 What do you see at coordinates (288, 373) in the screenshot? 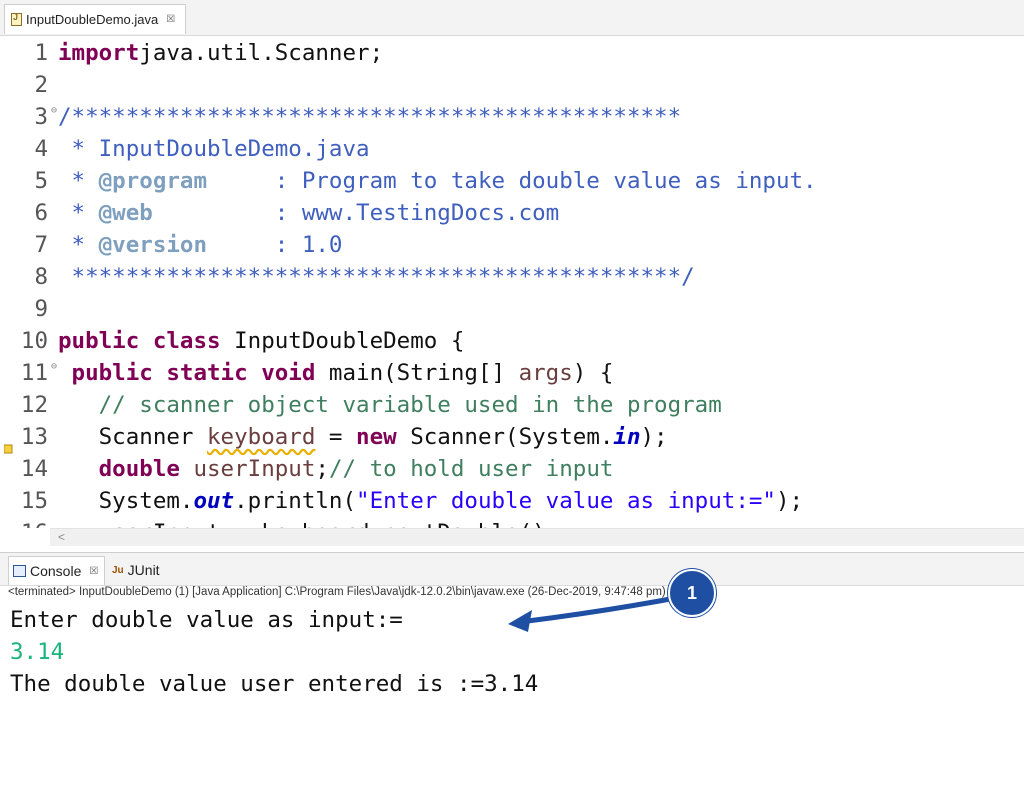
I see `code-token: void` at bounding box center [288, 373].